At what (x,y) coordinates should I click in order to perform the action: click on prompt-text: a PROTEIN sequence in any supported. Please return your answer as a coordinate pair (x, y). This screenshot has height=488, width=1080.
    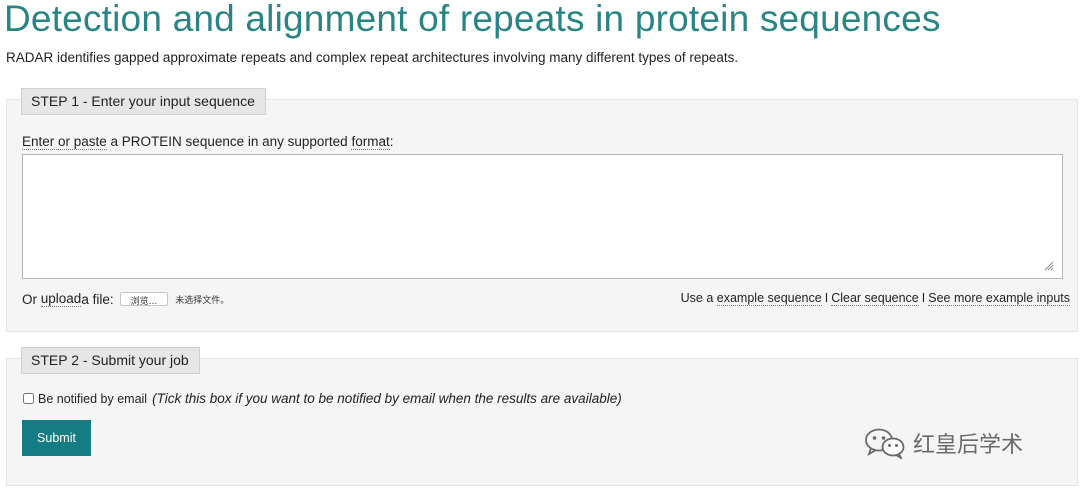
    Looking at the image, I should click on (229, 141).